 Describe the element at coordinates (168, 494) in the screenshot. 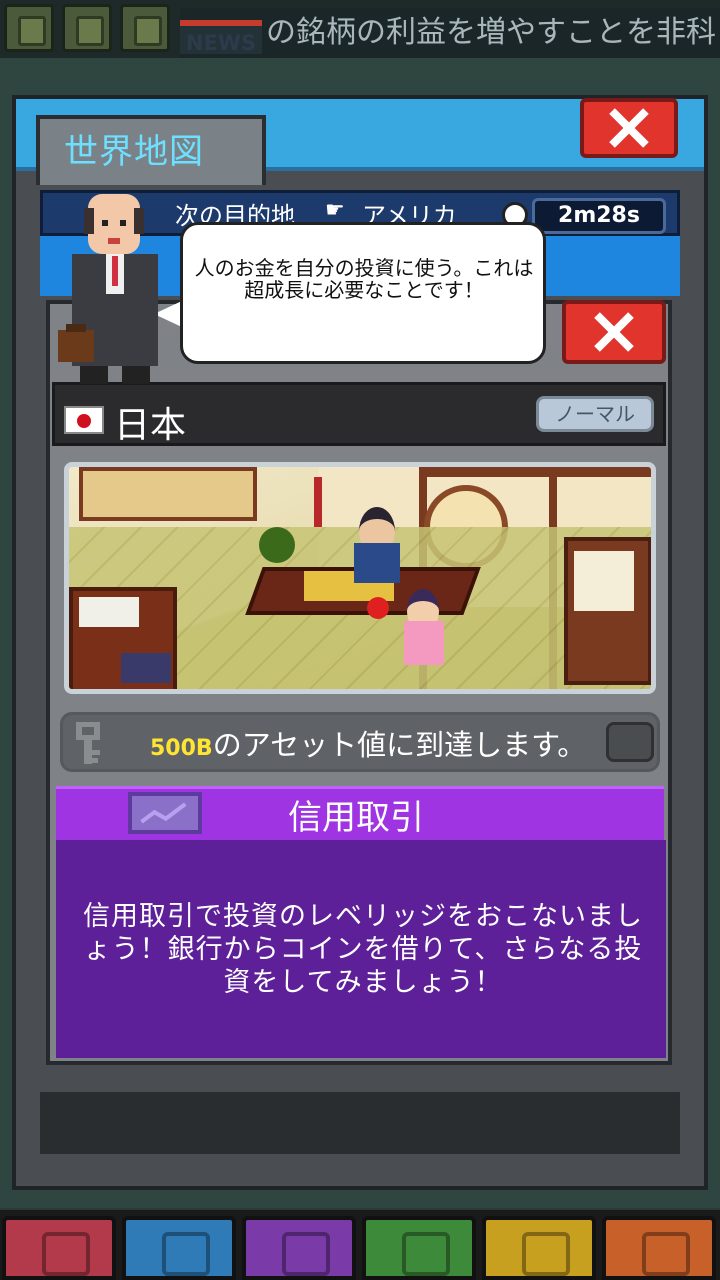

I see `tatami-bench` at that location.